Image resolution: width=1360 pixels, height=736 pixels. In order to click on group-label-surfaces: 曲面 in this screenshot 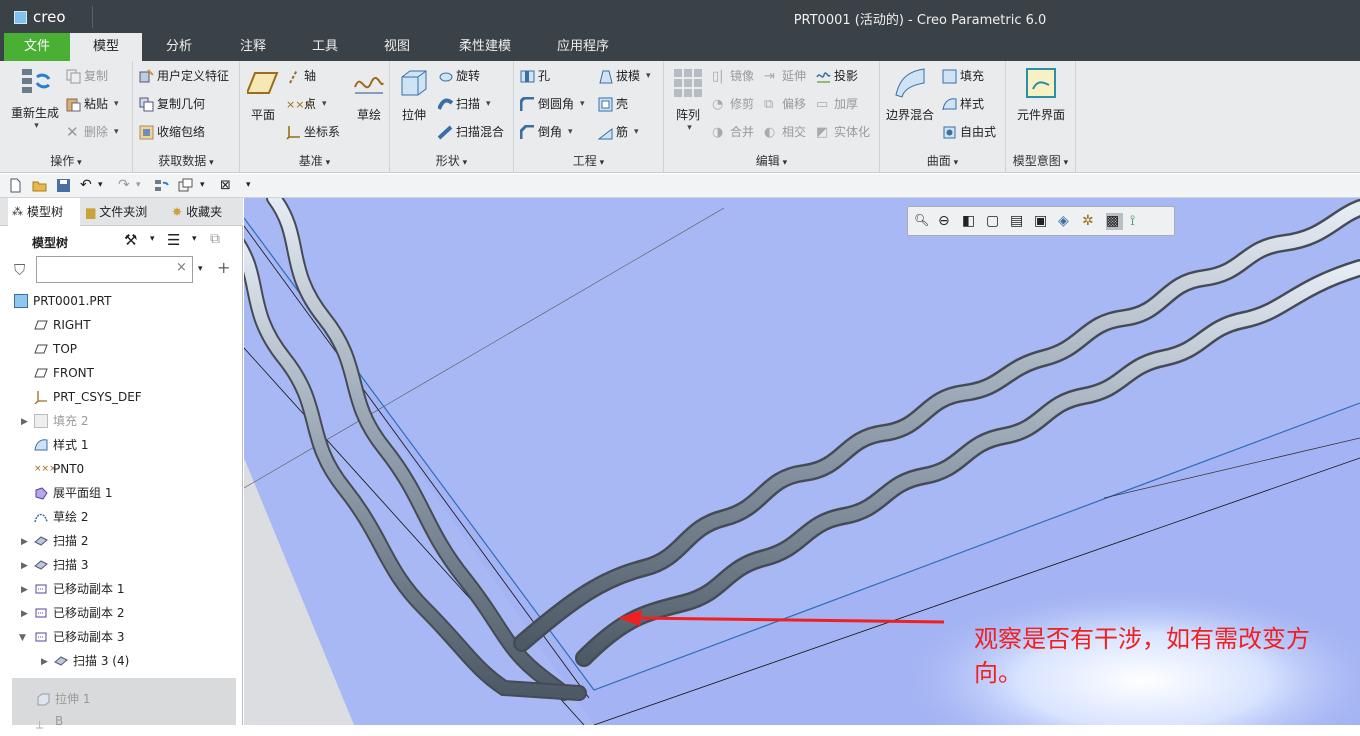, I will do `click(942, 160)`.